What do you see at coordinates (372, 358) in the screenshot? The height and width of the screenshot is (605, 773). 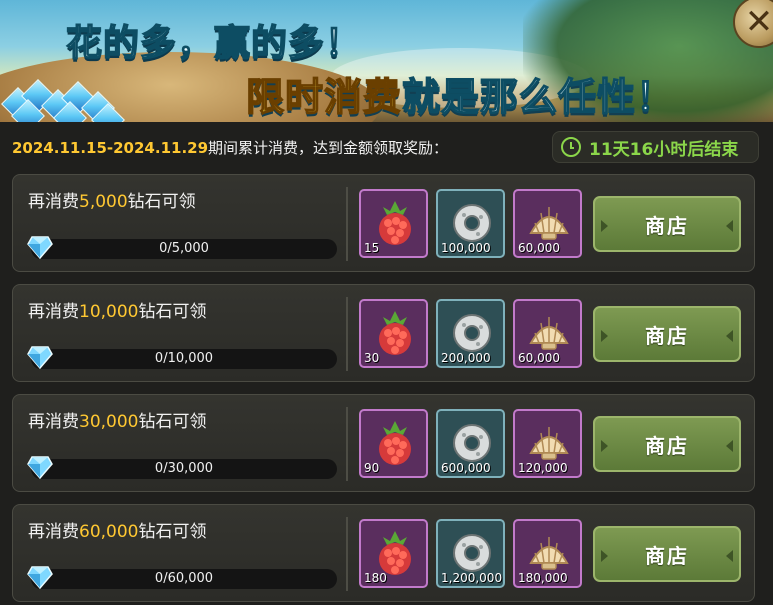 I see `reward-quantity: 30` at bounding box center [372, 358].